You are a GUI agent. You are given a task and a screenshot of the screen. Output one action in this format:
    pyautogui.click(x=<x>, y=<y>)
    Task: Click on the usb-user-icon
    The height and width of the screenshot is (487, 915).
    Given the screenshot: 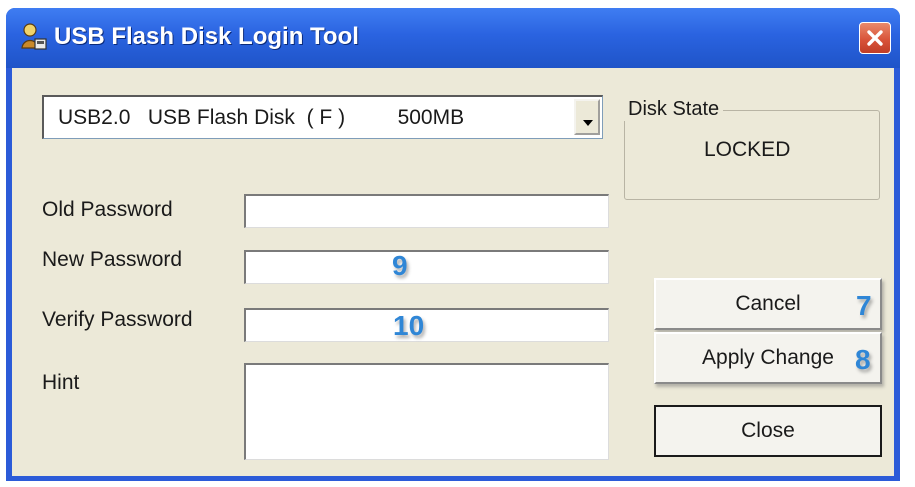 What is the action you would take?
    pyautogui.click(x=34, y=36)
    